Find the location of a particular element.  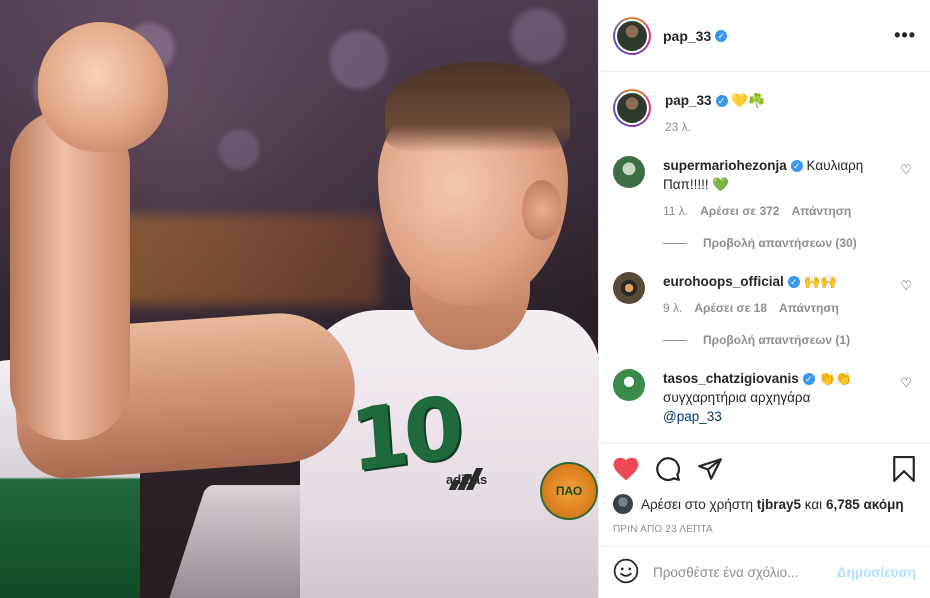

comment-time: 11 λ. is located at coordinates (675, 211).